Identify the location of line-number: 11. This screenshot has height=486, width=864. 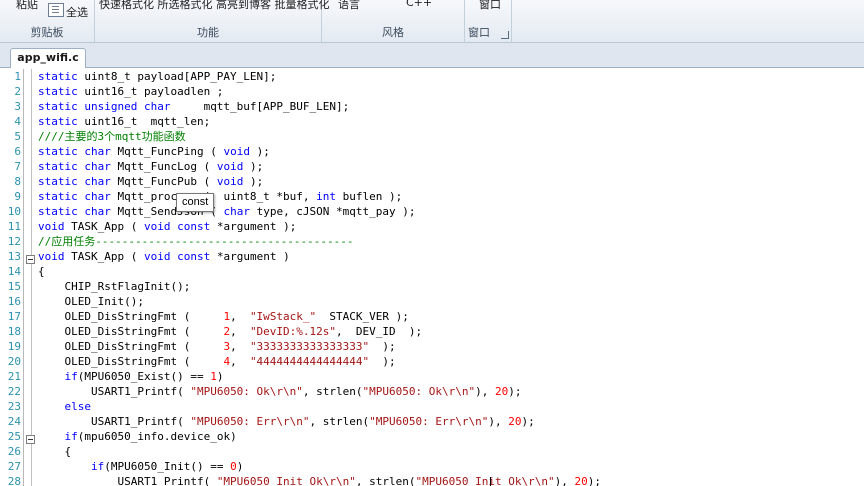
(14, 226).